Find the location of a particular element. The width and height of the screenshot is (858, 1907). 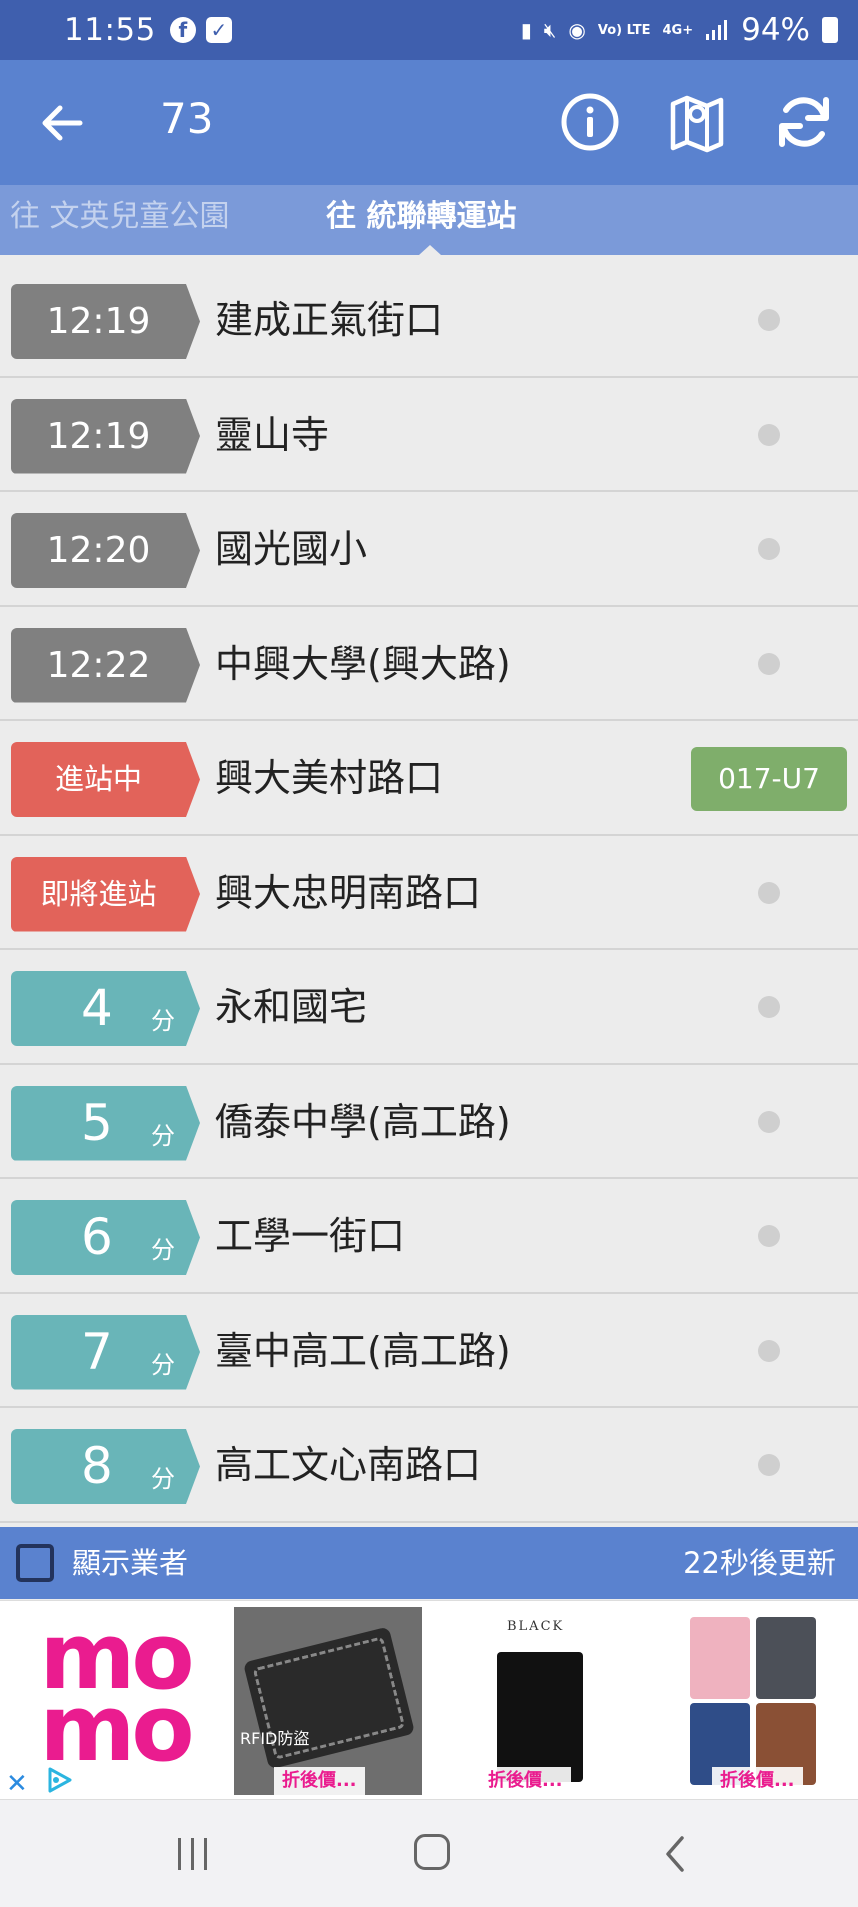

data-4g-icon: 4G+ is located at coordinates (678, 30).